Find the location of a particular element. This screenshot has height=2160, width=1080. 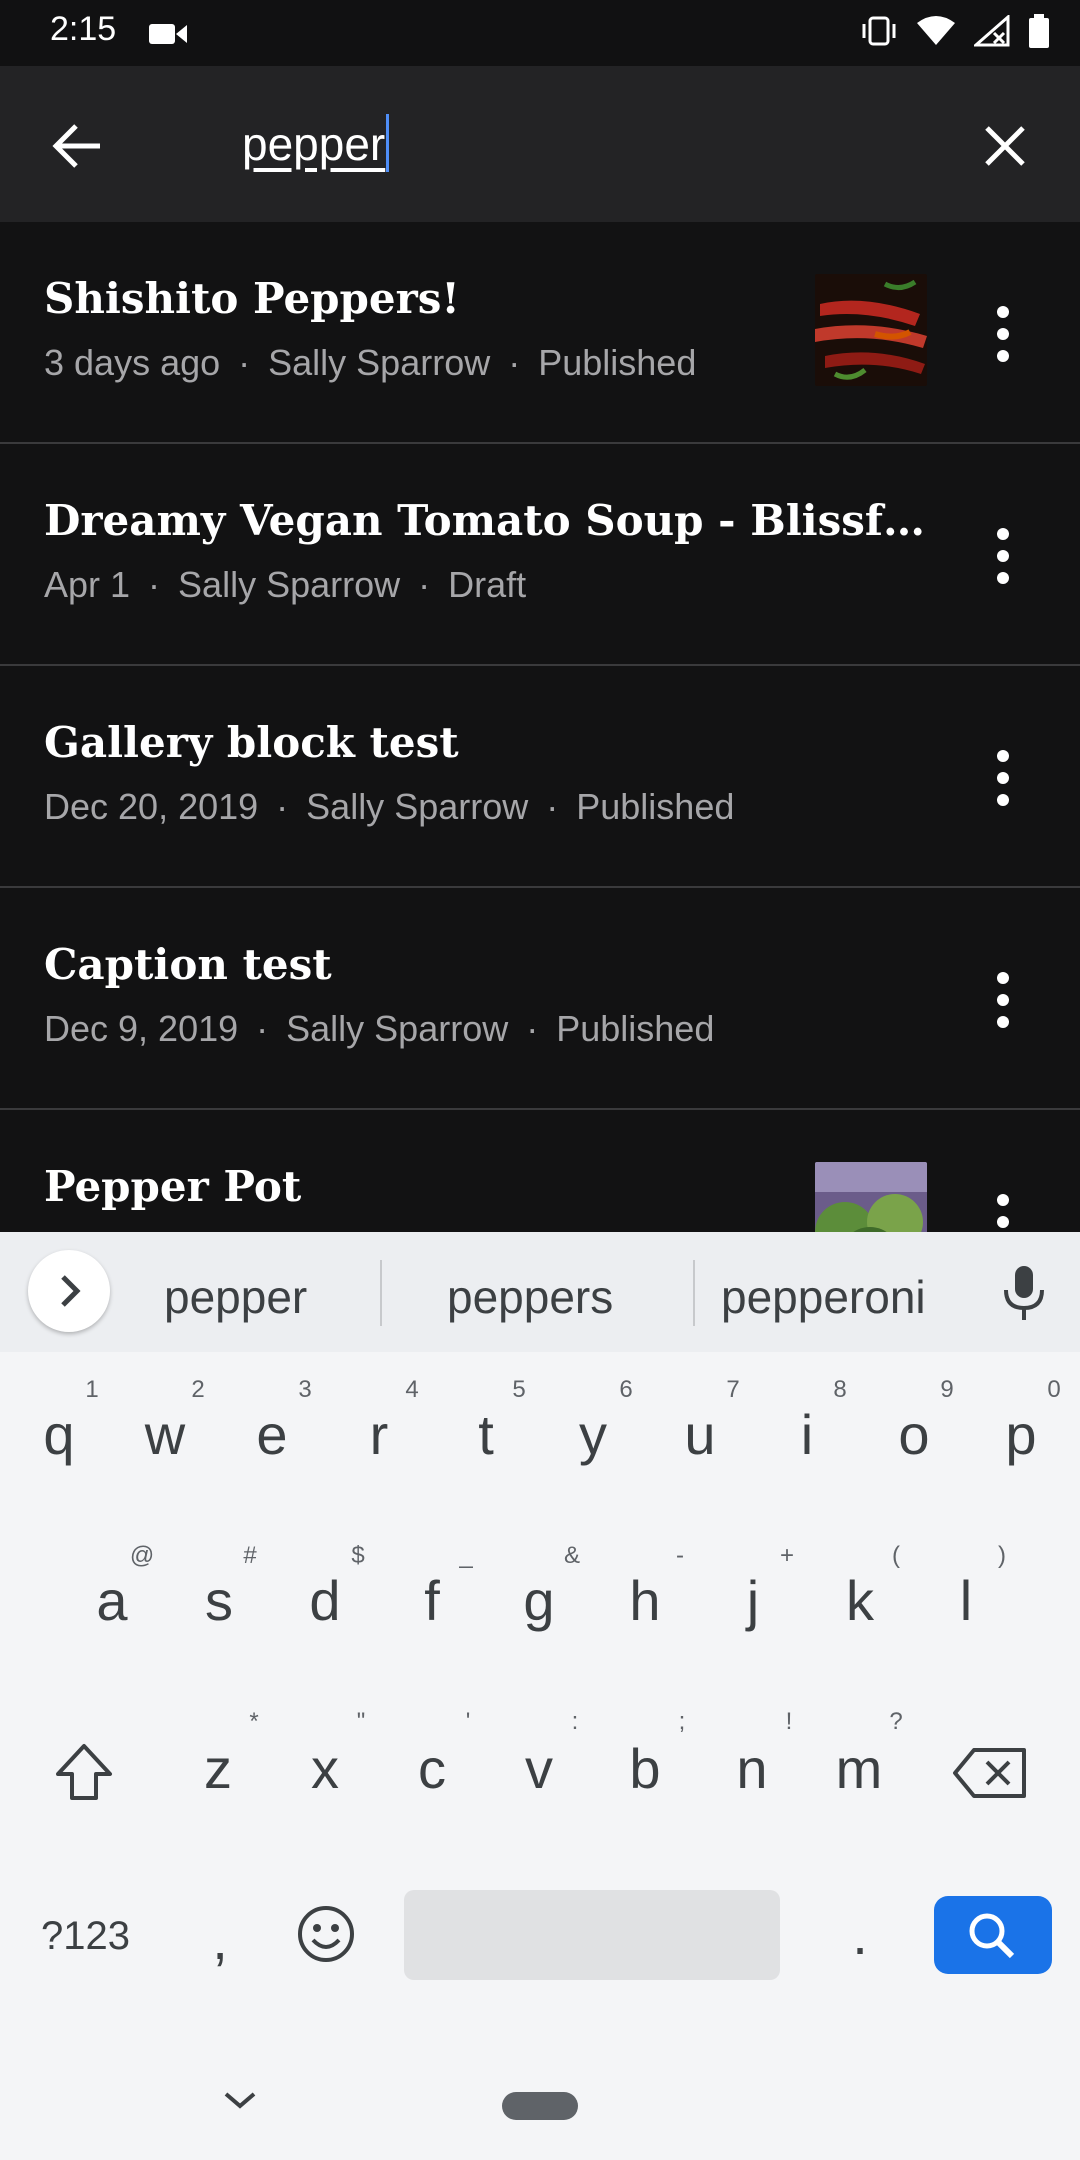

suggestion-strip: pepper peppers pepperoni is located at coordinates (540, 1292).